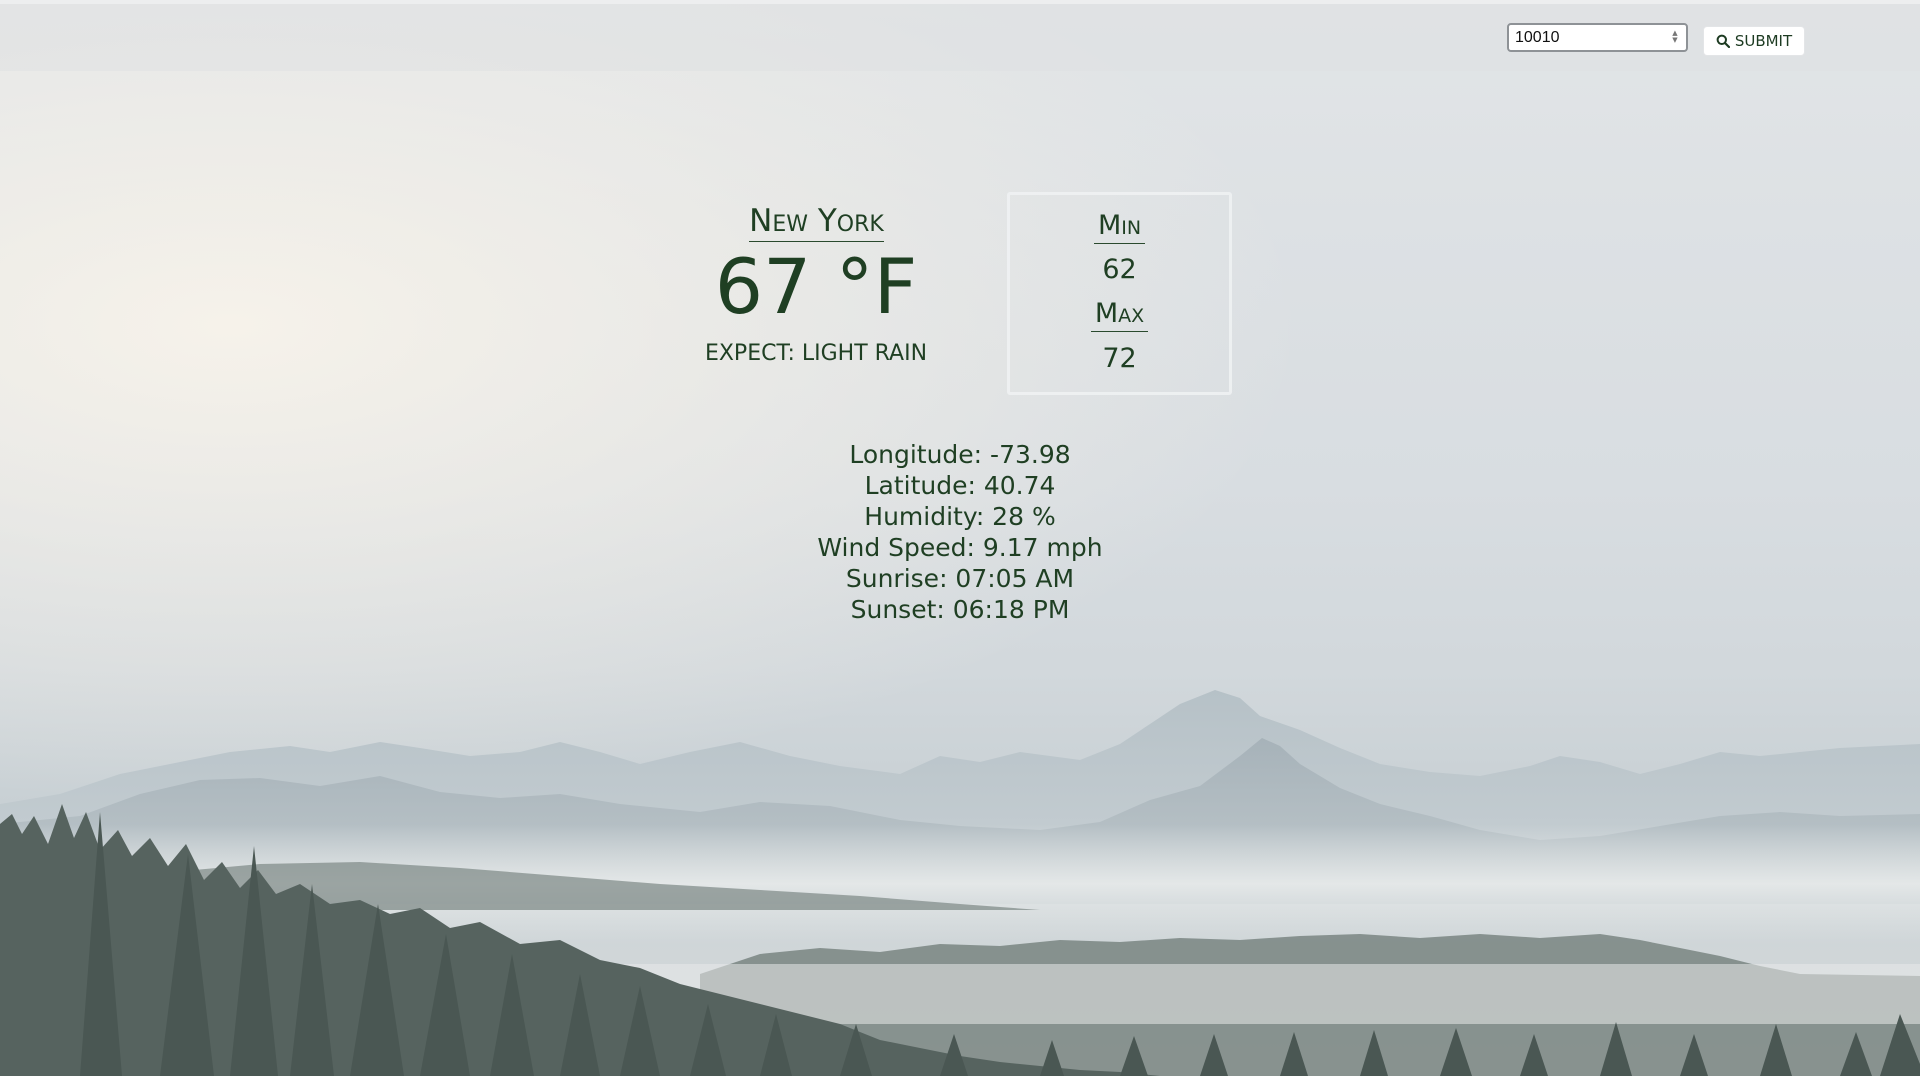 This screenshot has height=1080, width=1920. I want to click on number-spinner-icon: ▲ ▼, so click(1675, 38).